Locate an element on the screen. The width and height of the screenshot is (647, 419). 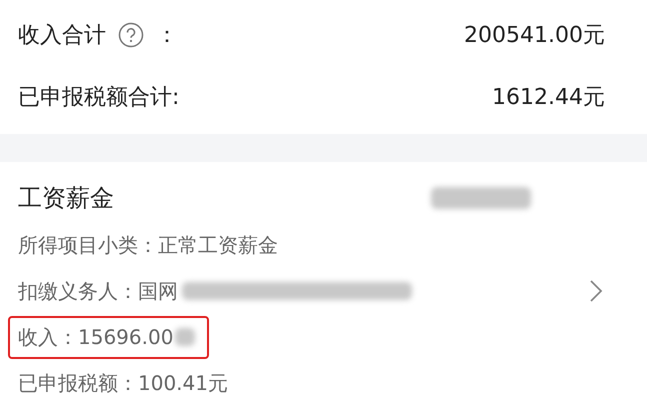
chevron-right-icon is located at coordinates (596, 291).